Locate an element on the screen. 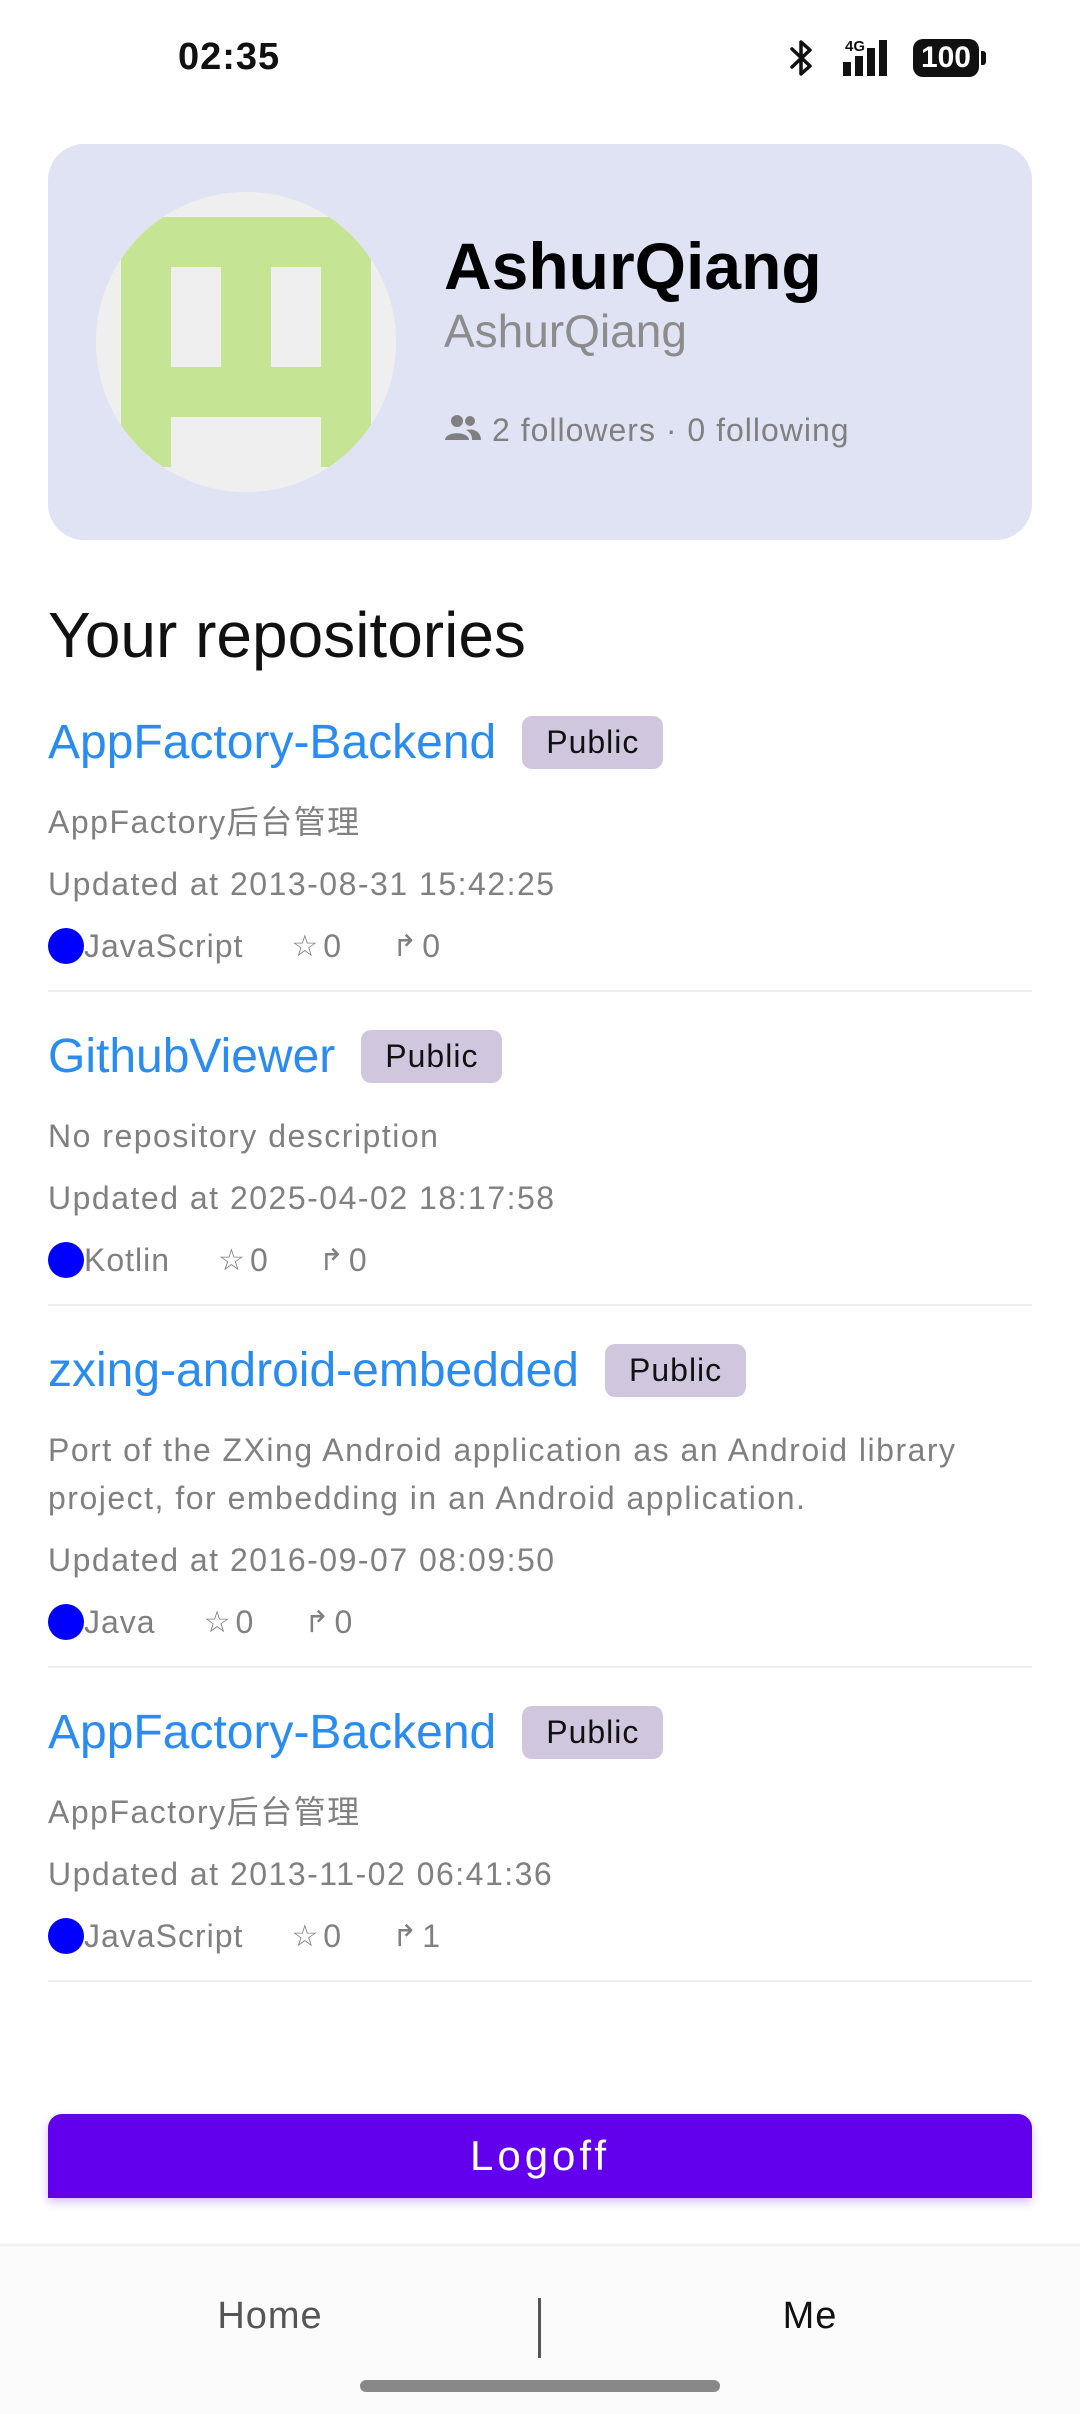  signal-icon: 4G is located at coordinates (864, 58).